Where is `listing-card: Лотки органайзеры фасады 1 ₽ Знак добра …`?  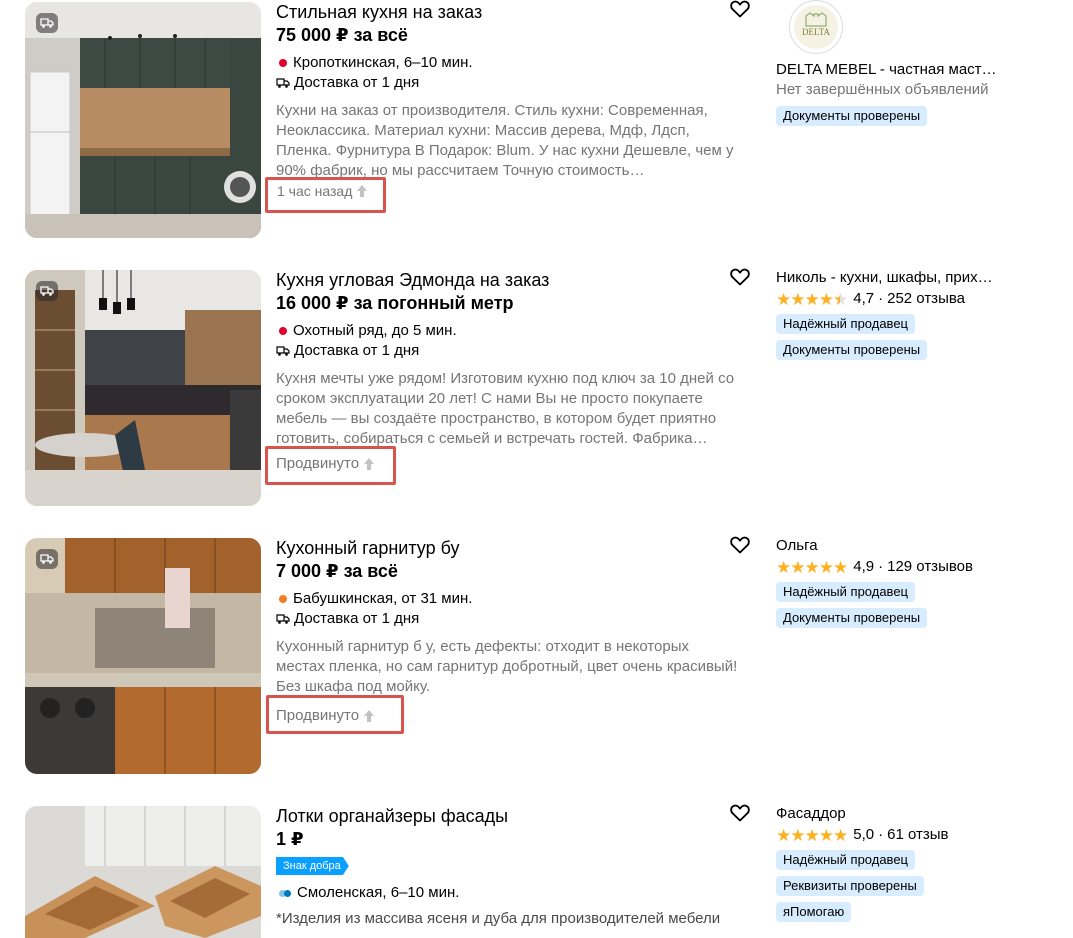 listing-card: Лотки органайзеры фасады 1 ₽ Знак добра … is located at coordinates (536, 871).